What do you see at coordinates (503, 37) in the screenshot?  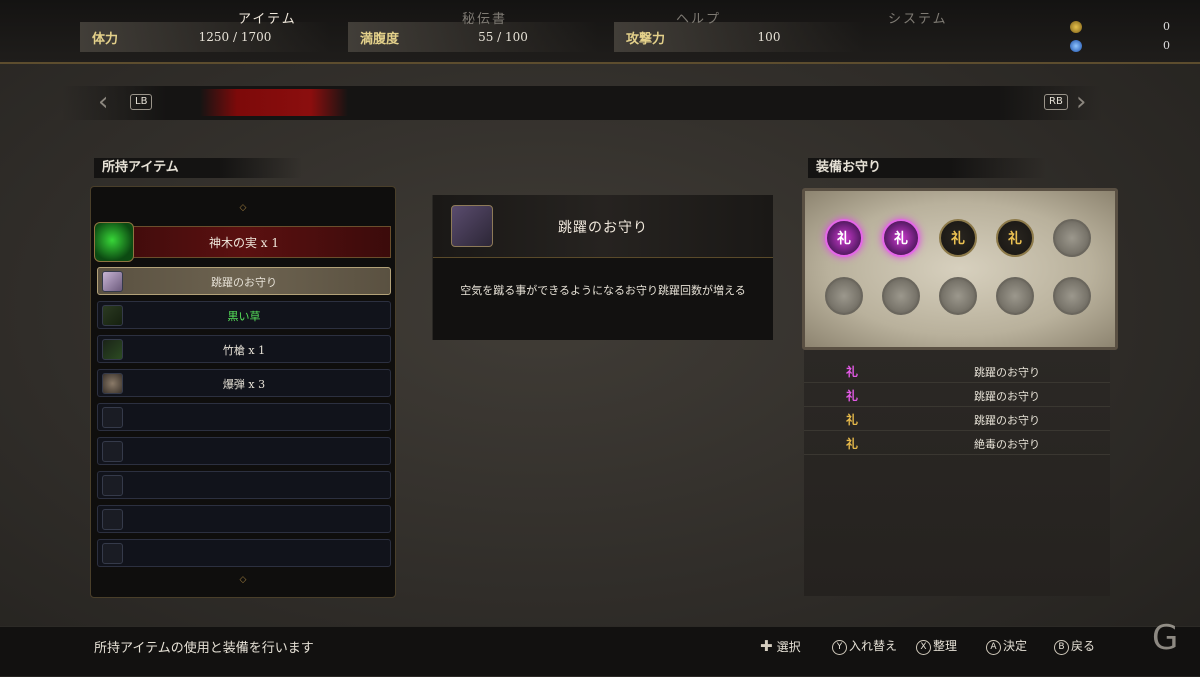 I see `stat-value: 55 / 100` at bounding box center [503, 37].